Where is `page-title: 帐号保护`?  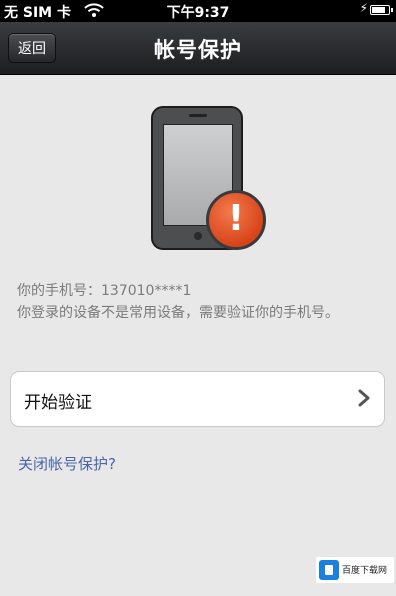
page-title: 帐号保护 is located at coordinates (198, 50).